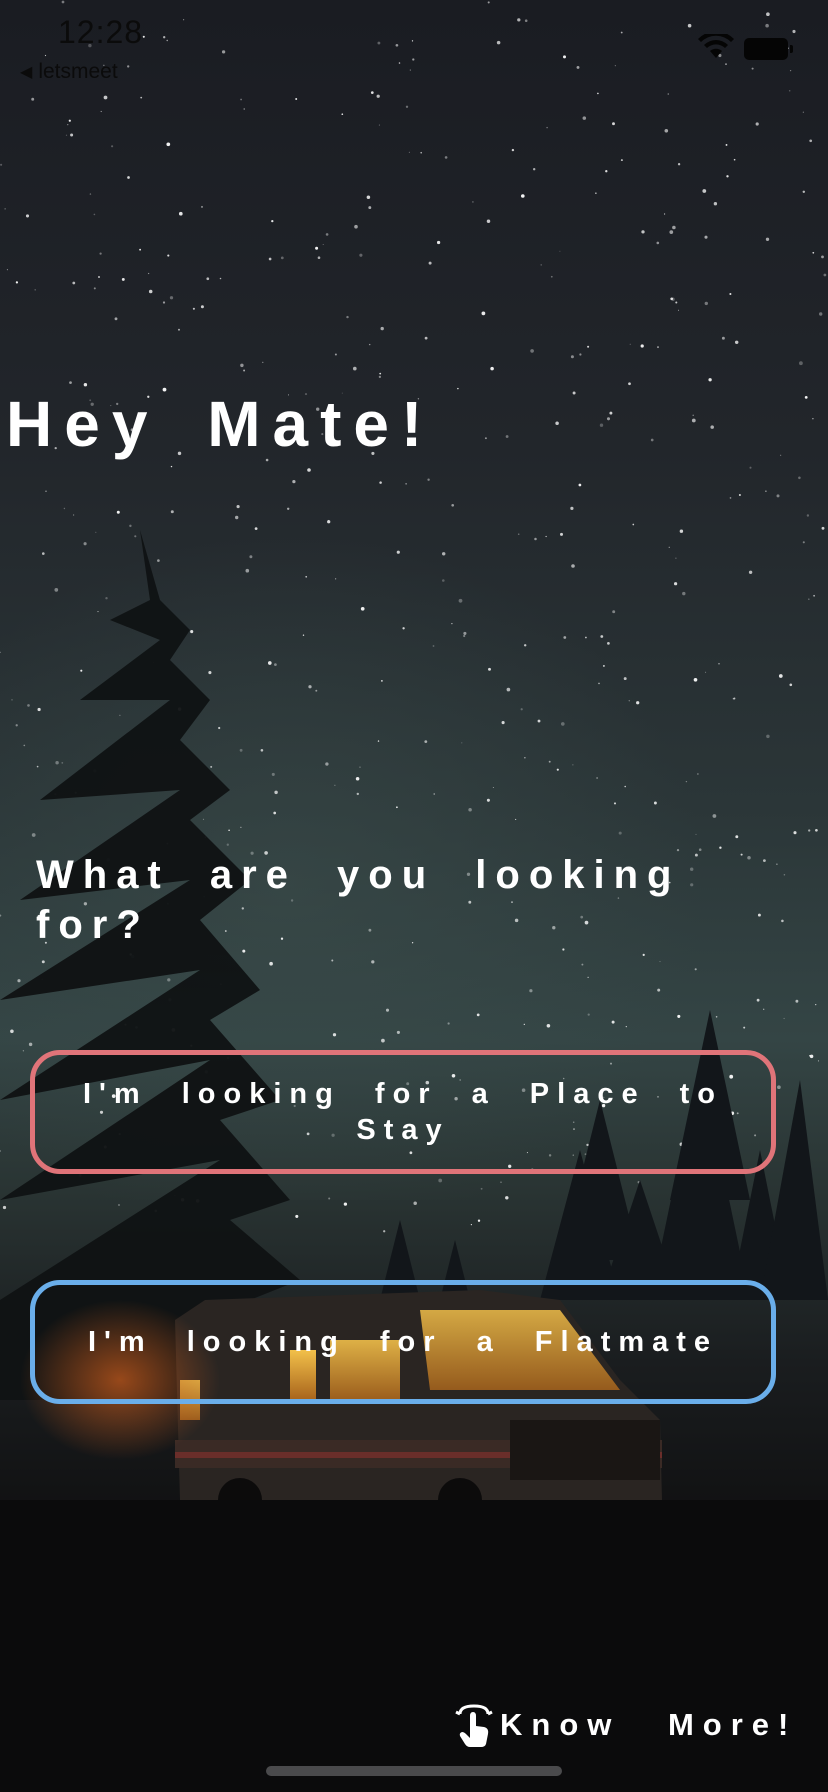  I want to click on wifi-icon, so click(716, 46).